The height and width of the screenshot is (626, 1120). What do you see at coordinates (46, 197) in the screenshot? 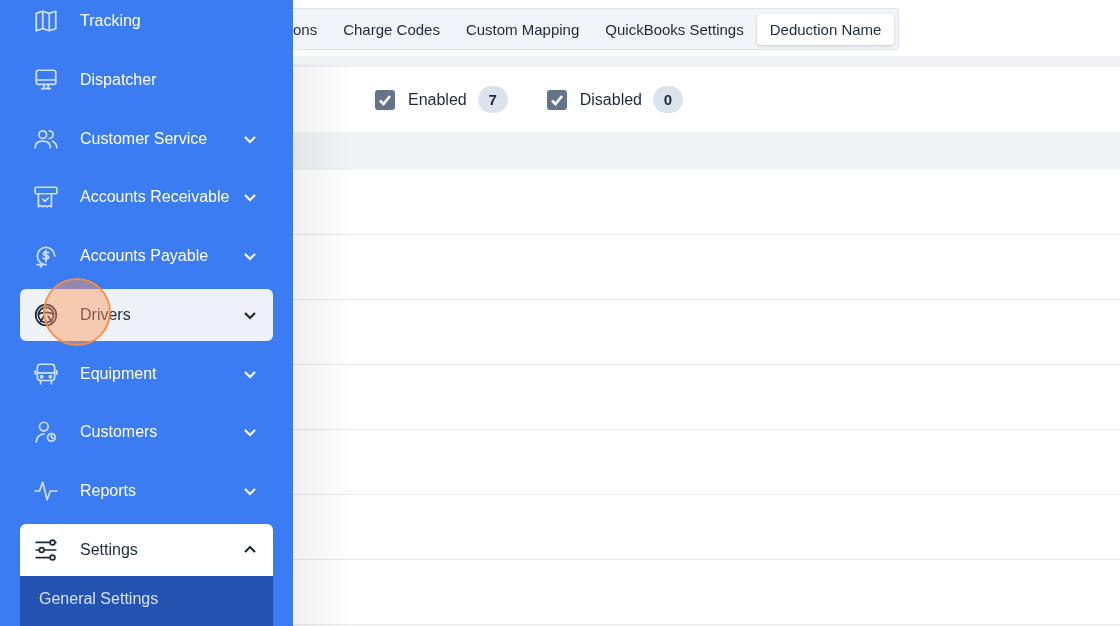
I see `receipt-icon` at bounding box center [46, 197].